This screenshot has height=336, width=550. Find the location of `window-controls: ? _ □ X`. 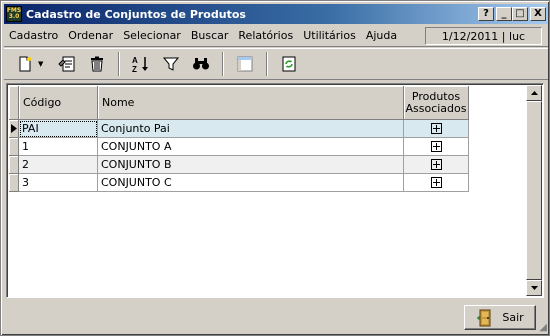

window-controls: ? _ □ X is located at coordinates (512, 14).